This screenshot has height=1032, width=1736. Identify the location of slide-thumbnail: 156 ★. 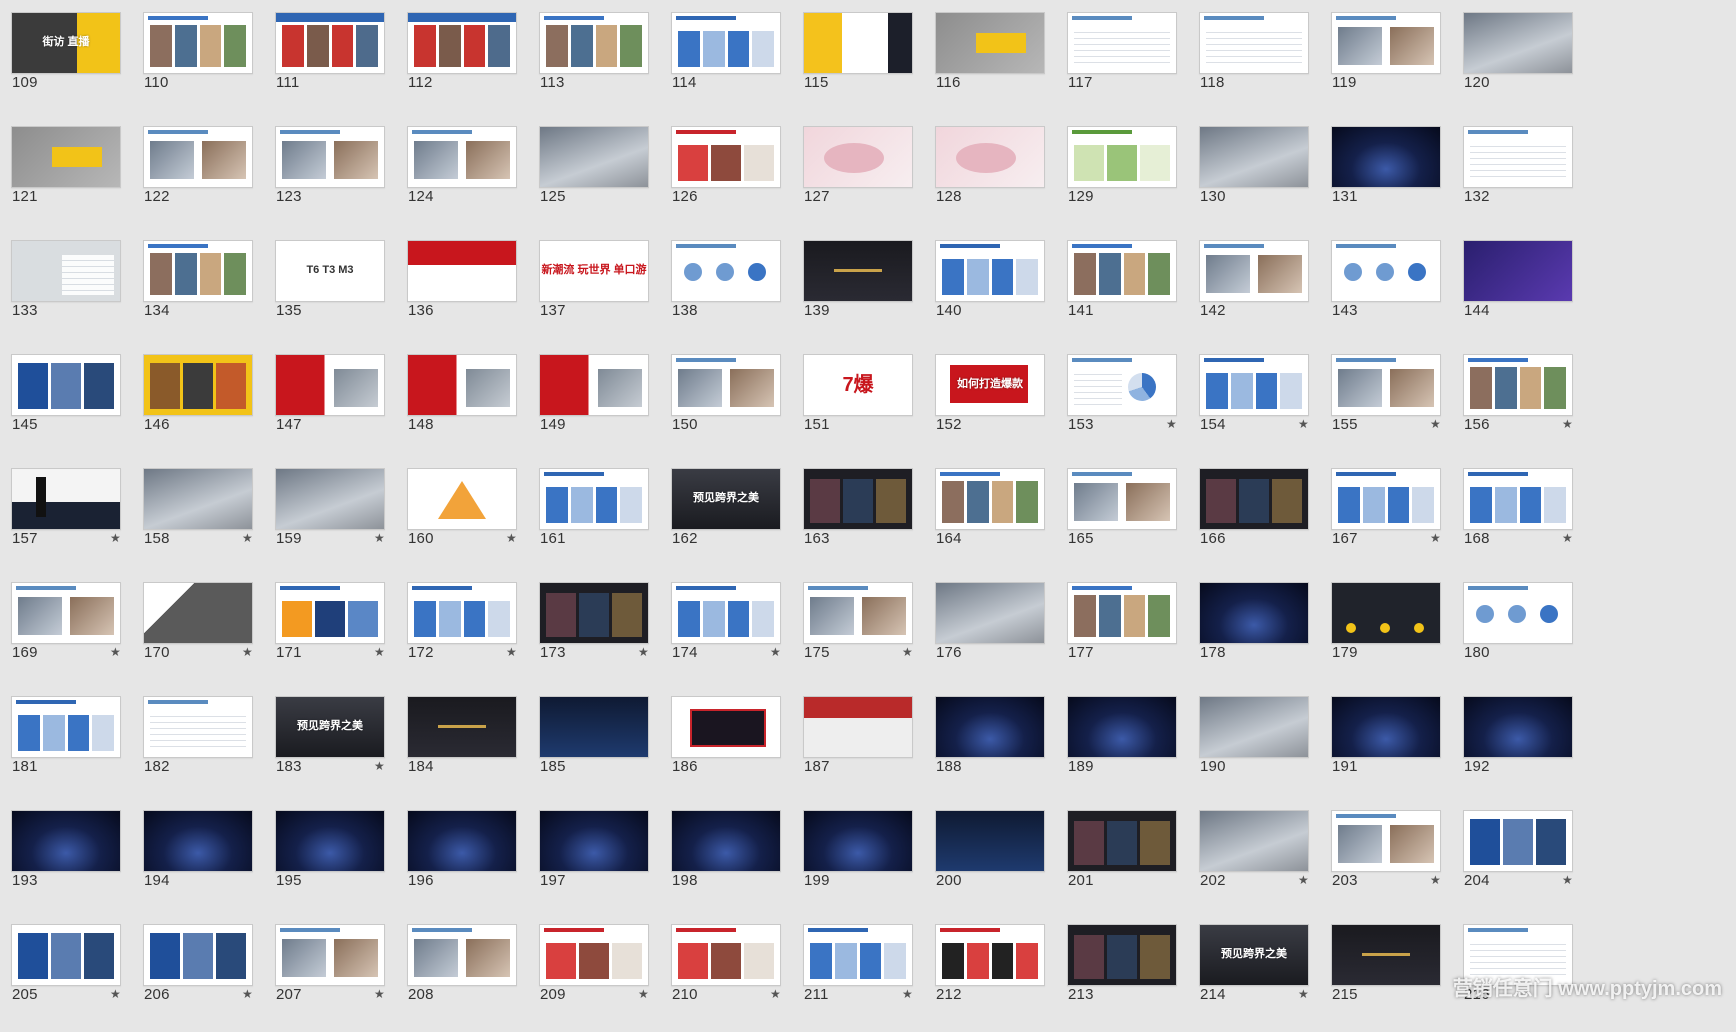
(1523, 408).